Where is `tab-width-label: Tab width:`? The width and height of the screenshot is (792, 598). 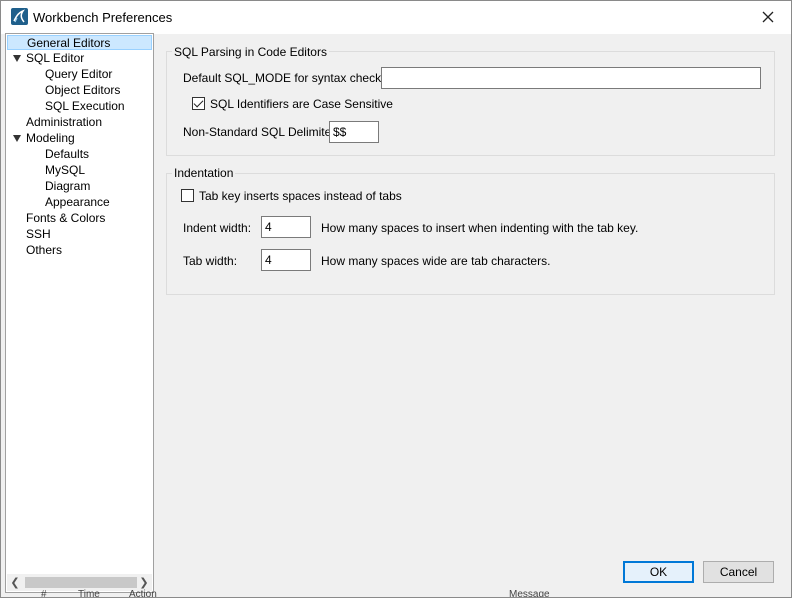 tab-width-label: Tab width: is located at coordinates (210, 261).